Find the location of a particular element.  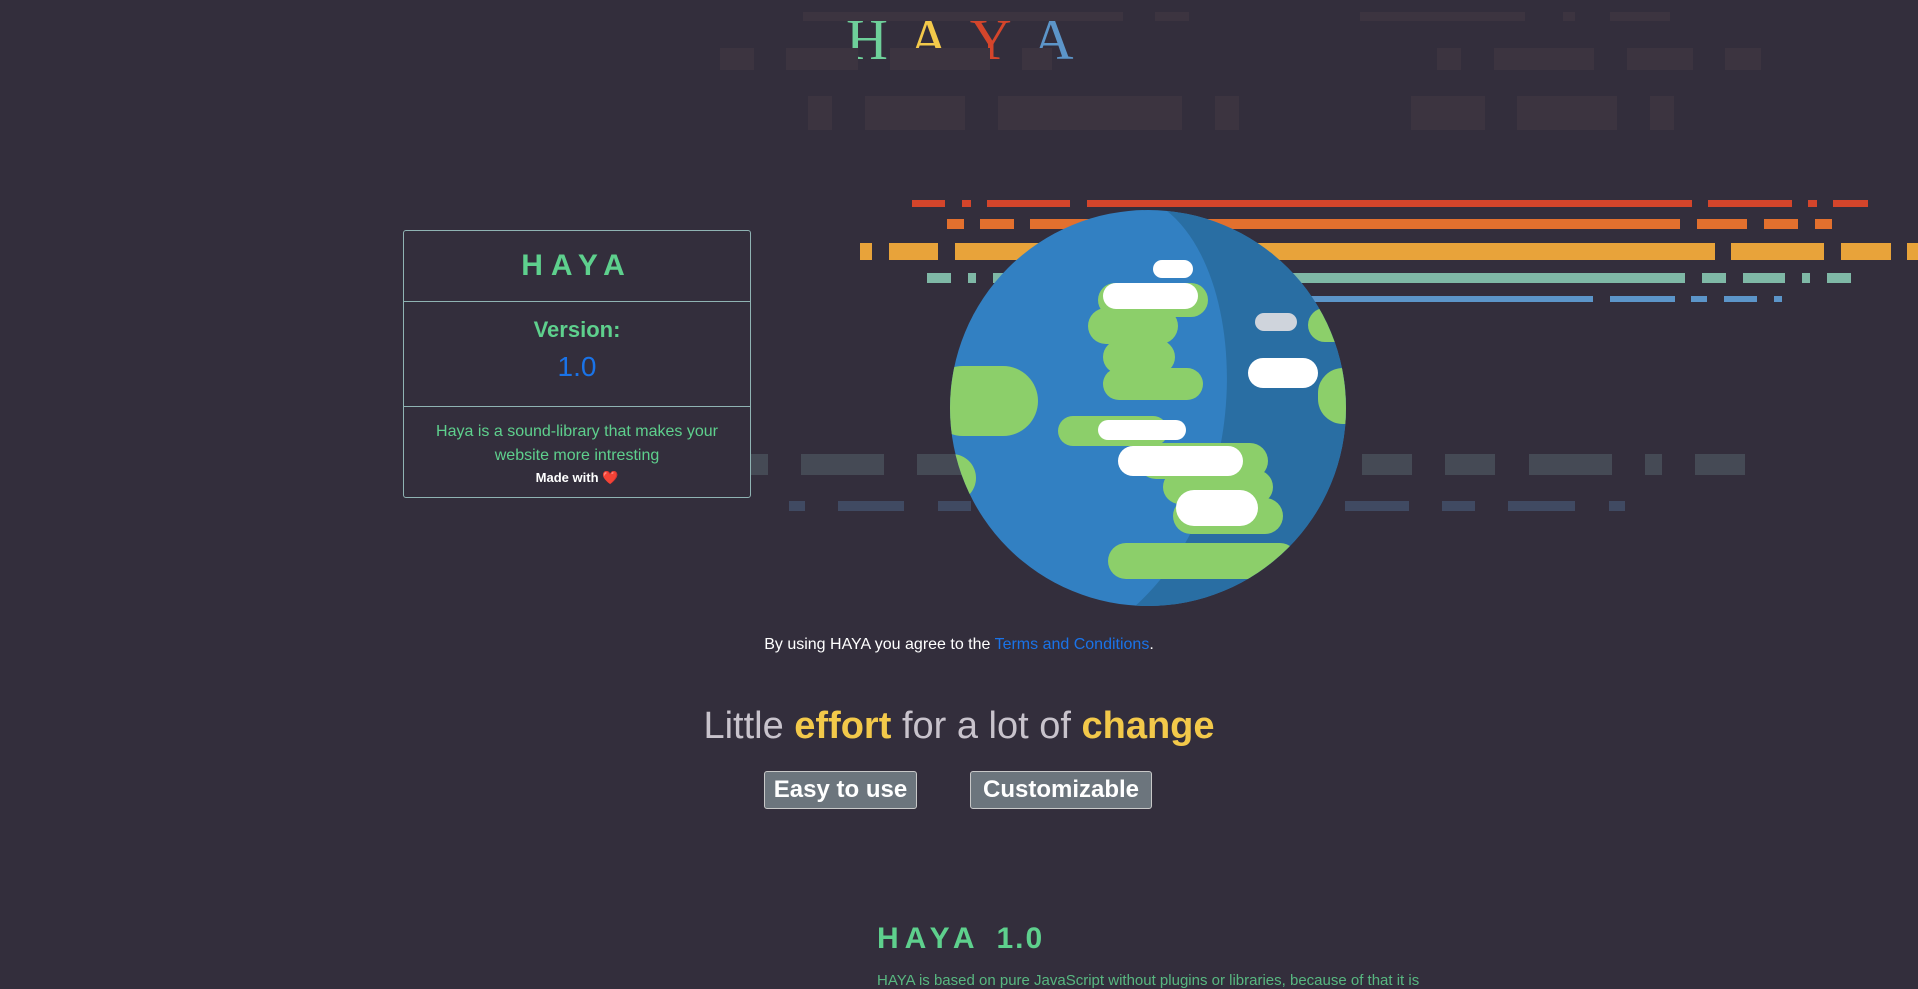

terms-prefix: By using HAYA you agree to the is located at coordinates (879, 644).